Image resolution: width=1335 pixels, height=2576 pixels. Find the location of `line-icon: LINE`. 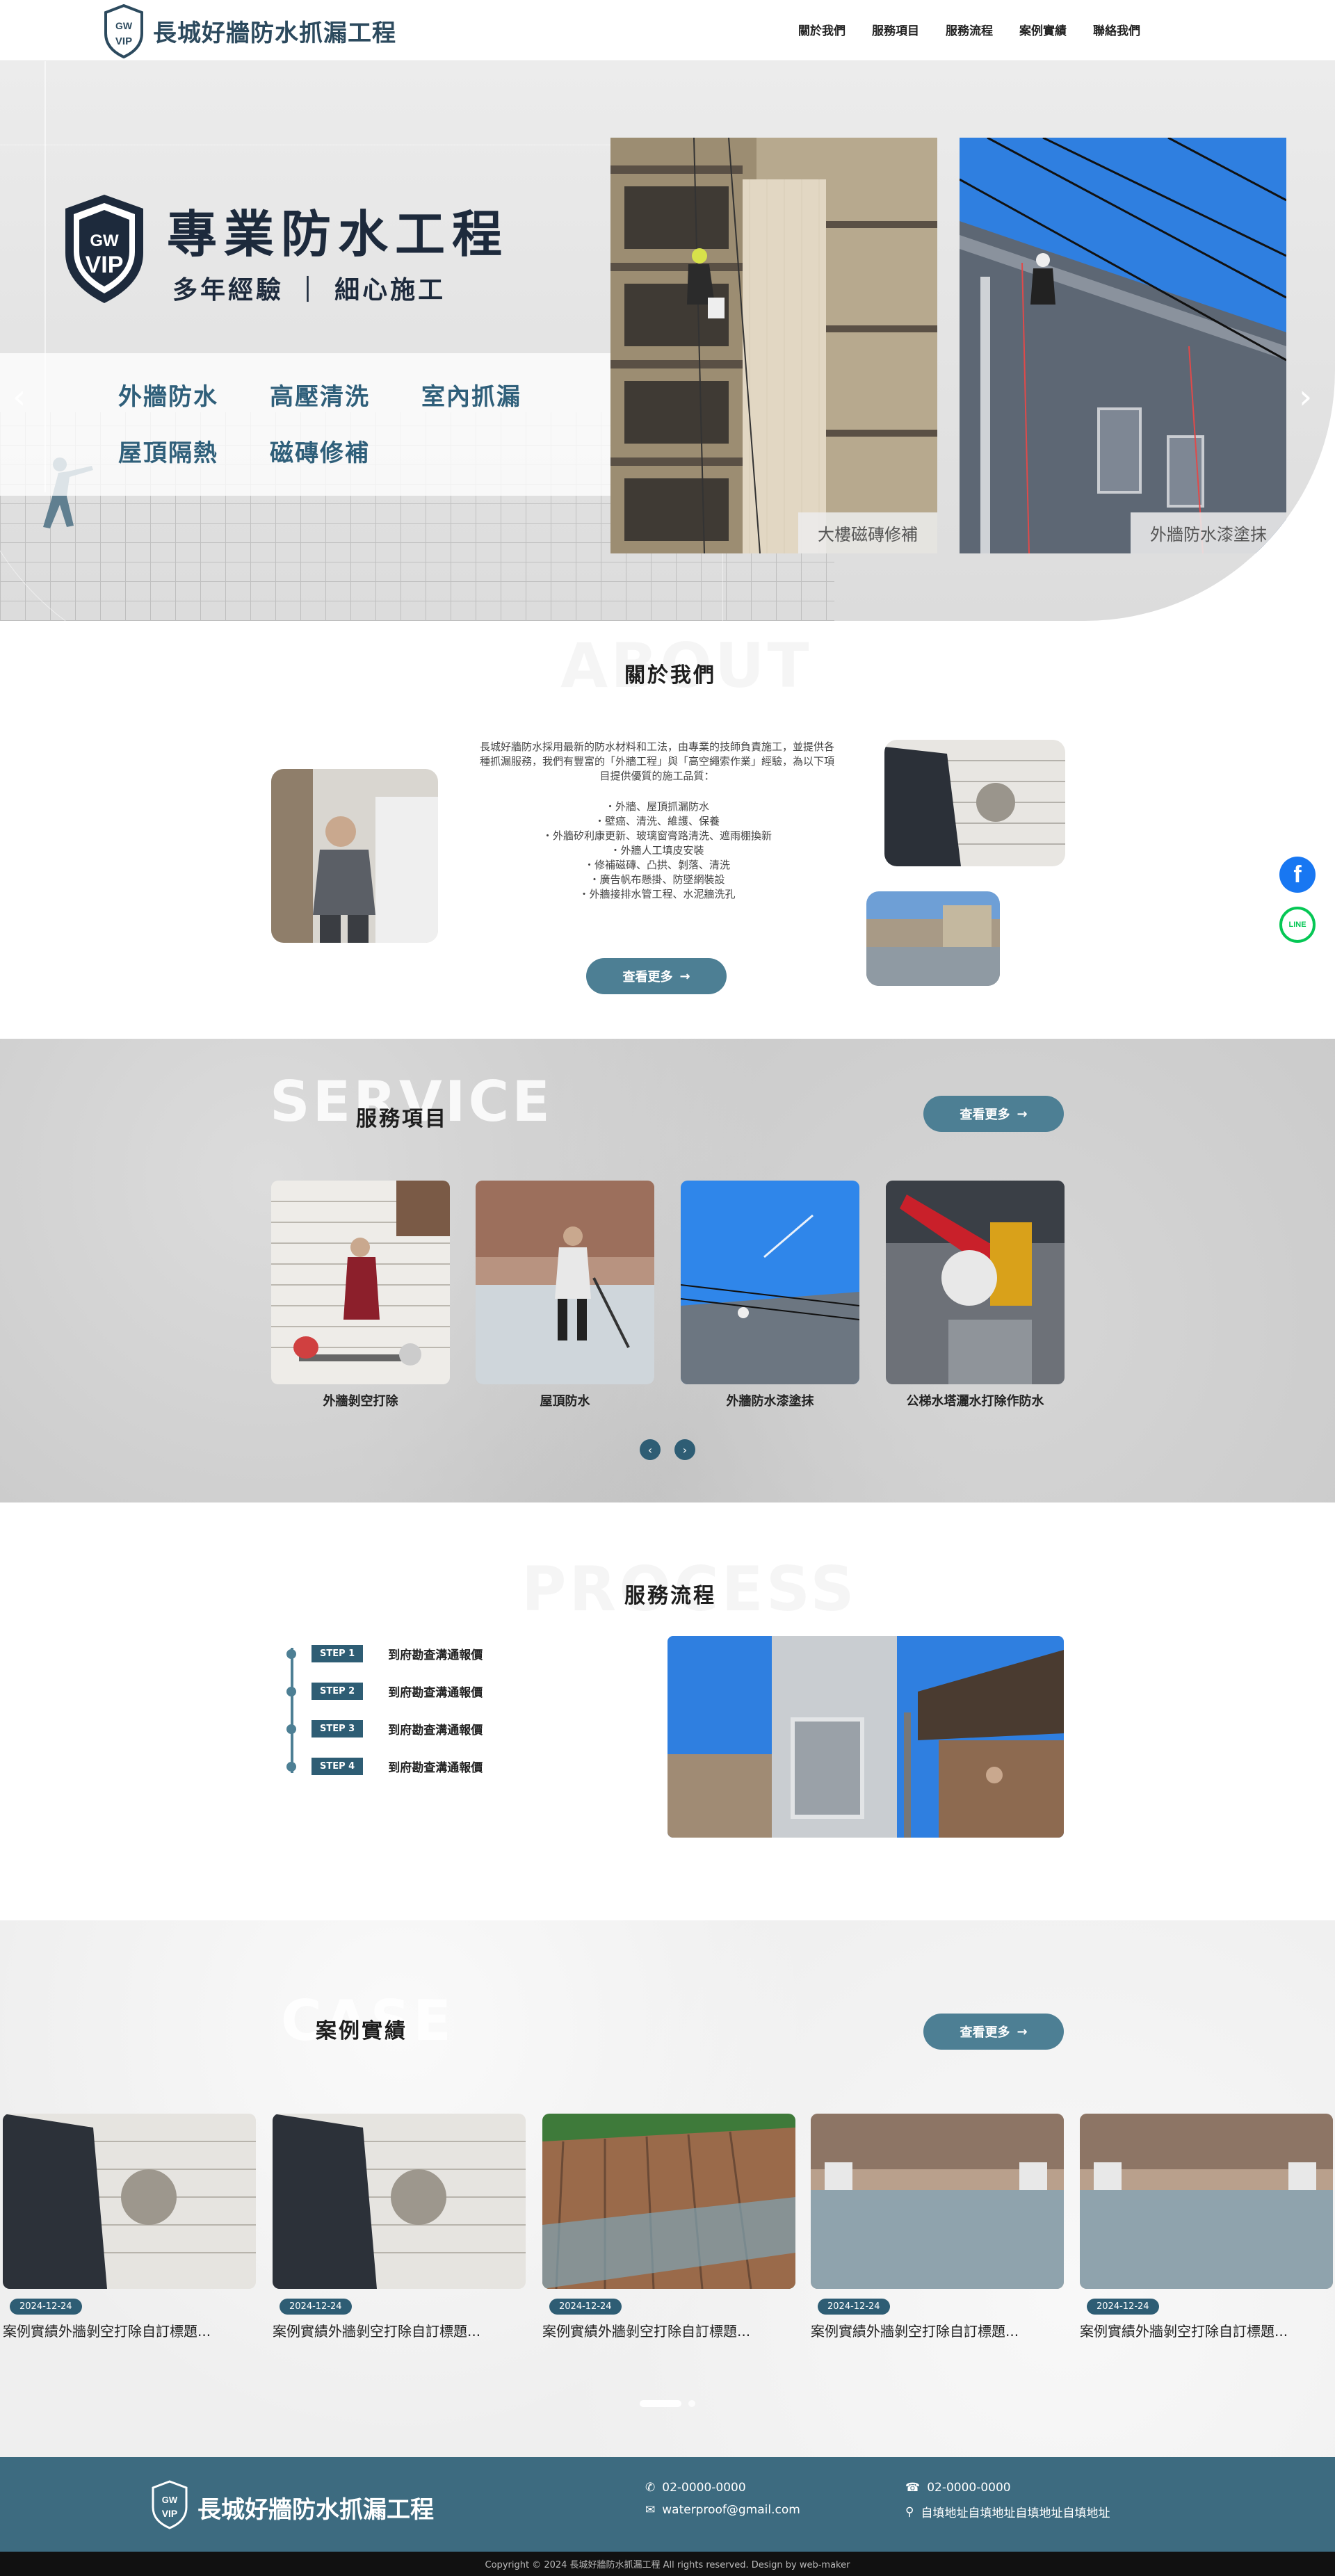

line-icon: LINE is located at coordinates (1297, 925).